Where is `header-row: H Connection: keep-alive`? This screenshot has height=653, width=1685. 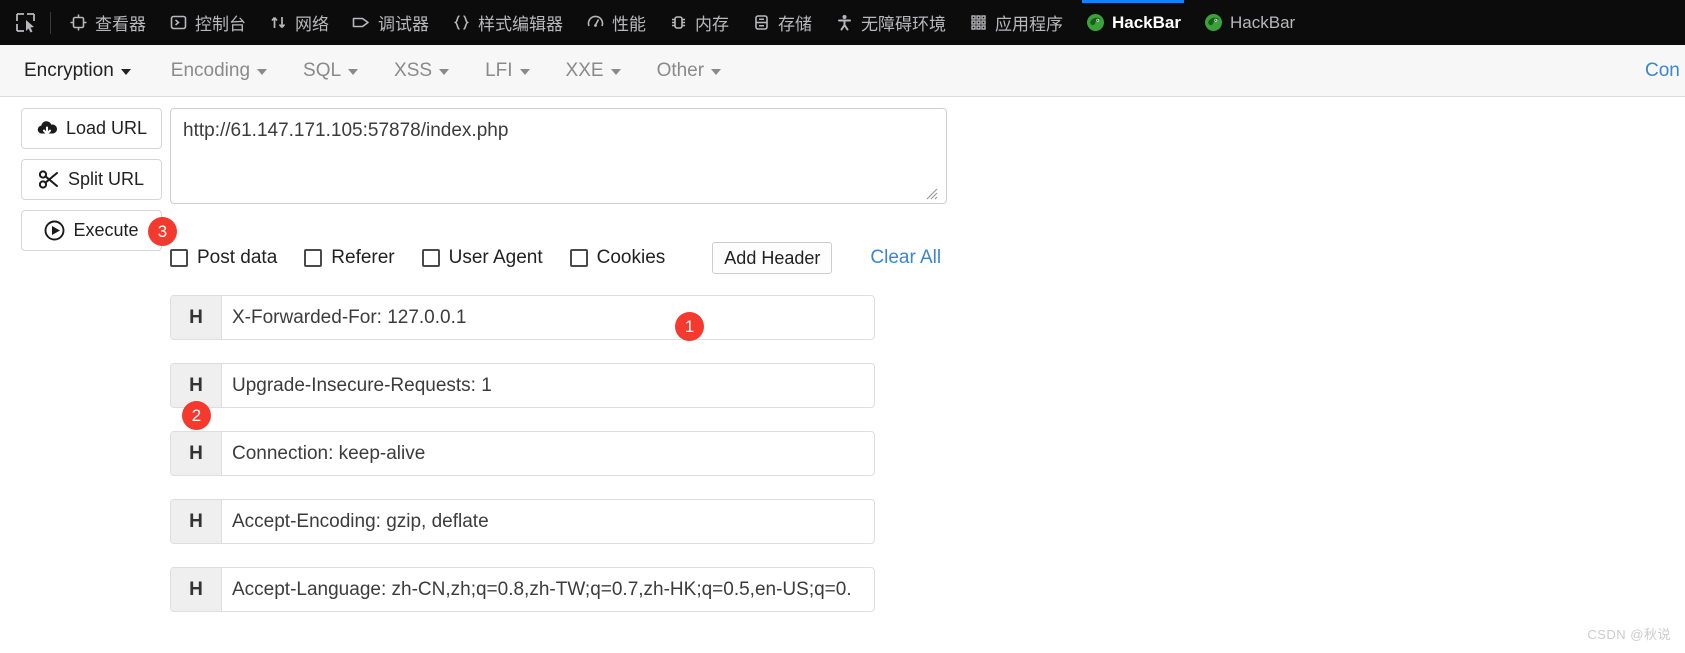
header-row: H Connection: keep-alive is located at coordinates (522, 453).